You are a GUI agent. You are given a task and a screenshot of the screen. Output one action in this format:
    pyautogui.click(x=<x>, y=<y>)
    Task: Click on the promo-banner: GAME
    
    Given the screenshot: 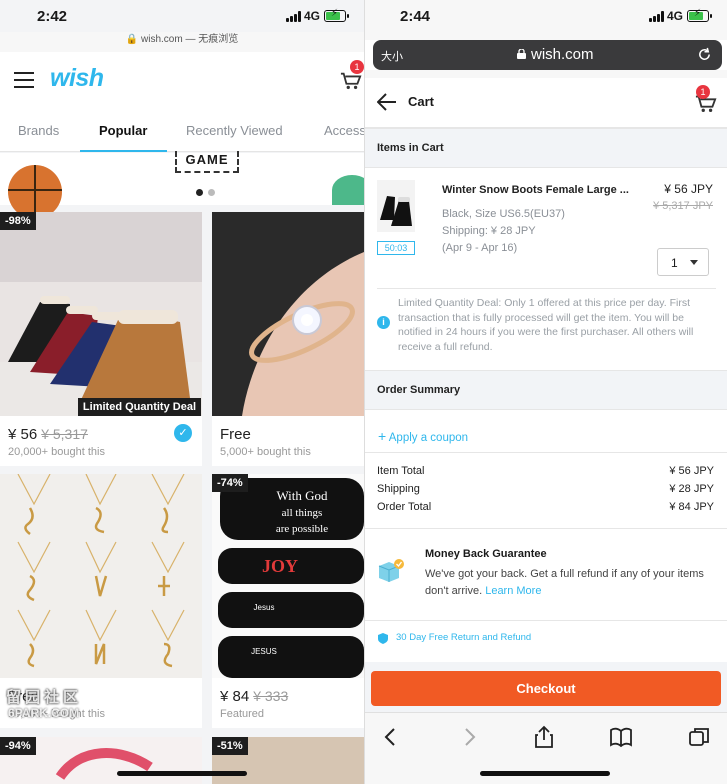 What is the action you would take?
    pyautogui.click(x=182, y=185)
    